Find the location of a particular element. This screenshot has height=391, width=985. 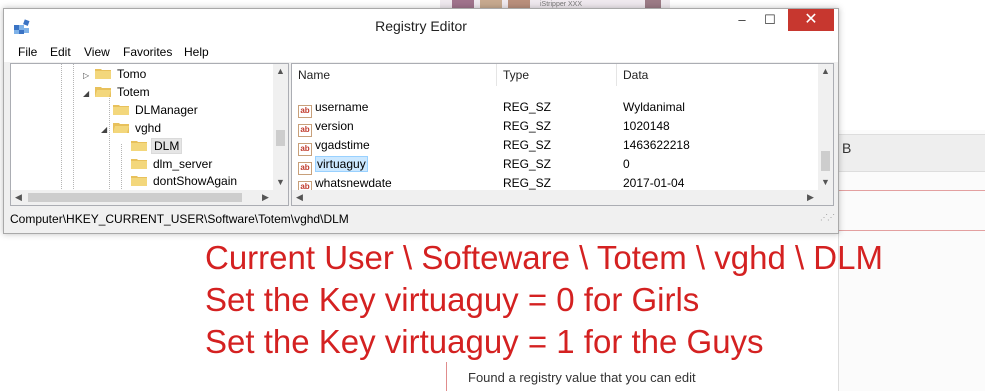

tree-item-dlm: DLM is located at coordinates (157, 146).